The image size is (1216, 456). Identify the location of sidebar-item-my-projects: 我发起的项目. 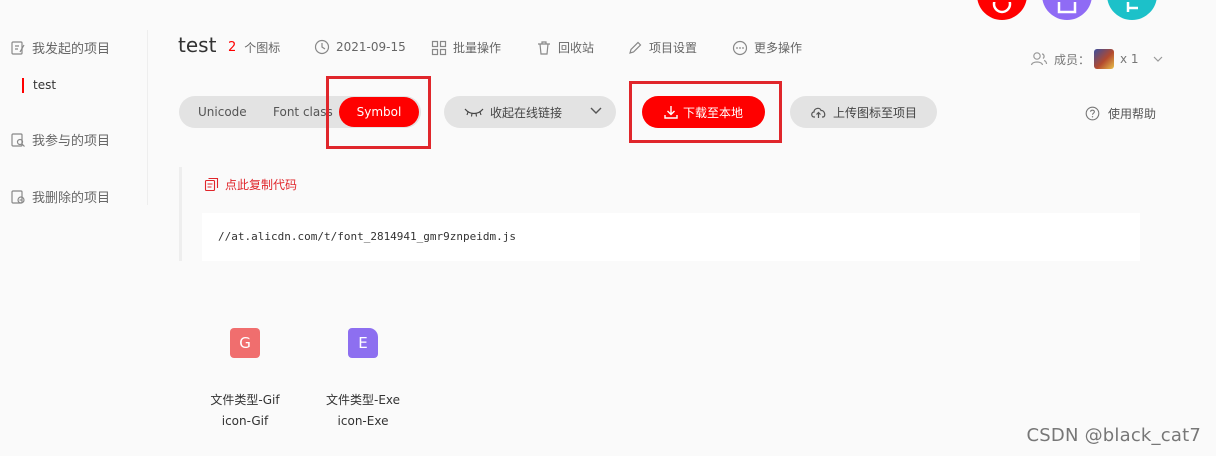
(60, 47).